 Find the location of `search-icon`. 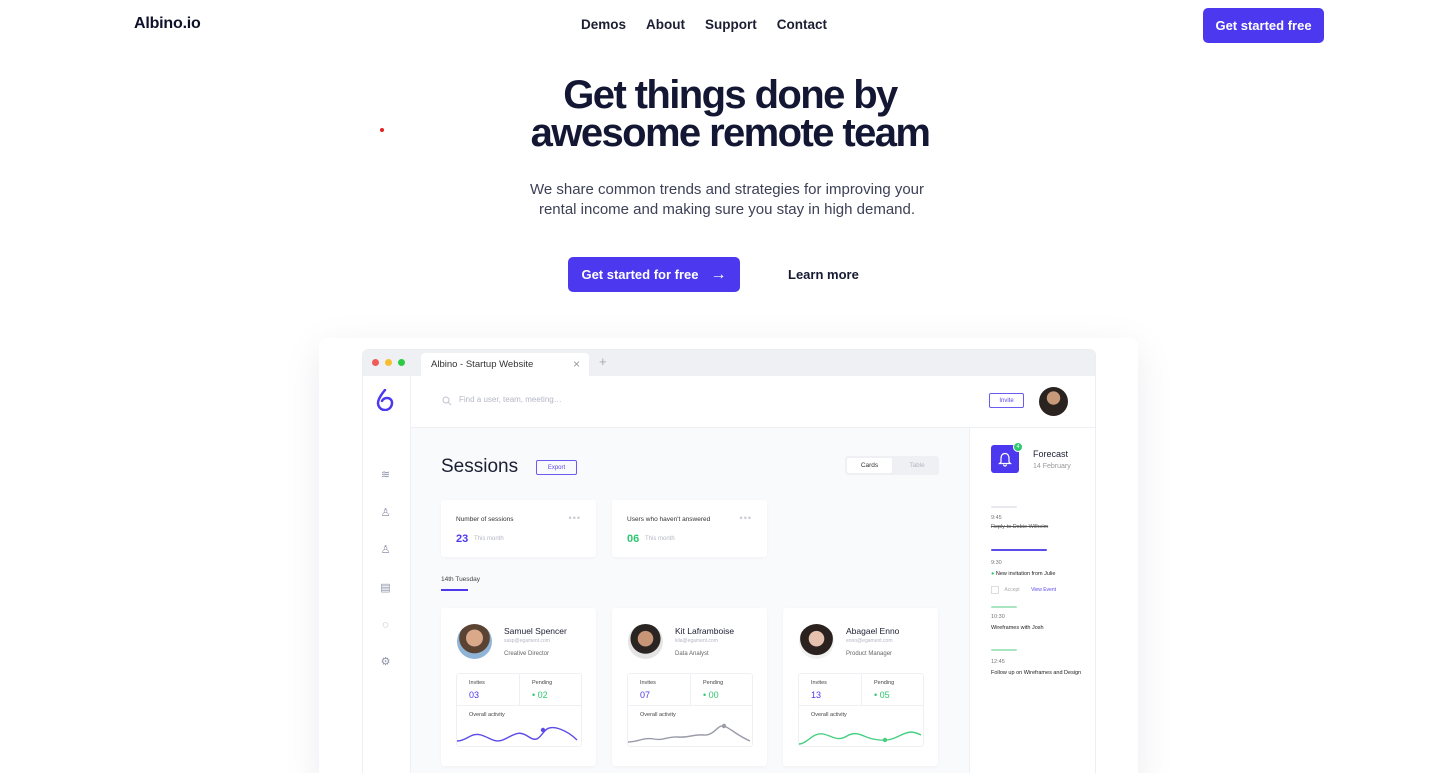

search-icon is located at coordinates (447, 401).